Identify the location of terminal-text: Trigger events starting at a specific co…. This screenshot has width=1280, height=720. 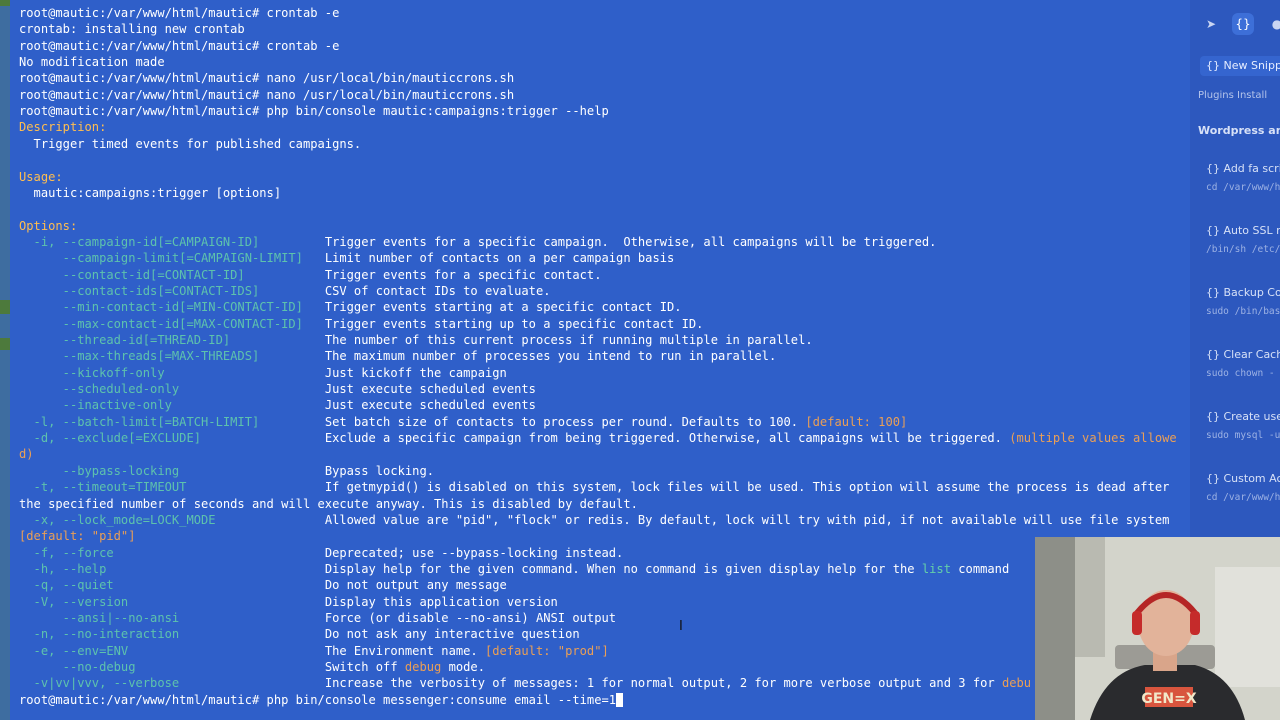
(503, 307).